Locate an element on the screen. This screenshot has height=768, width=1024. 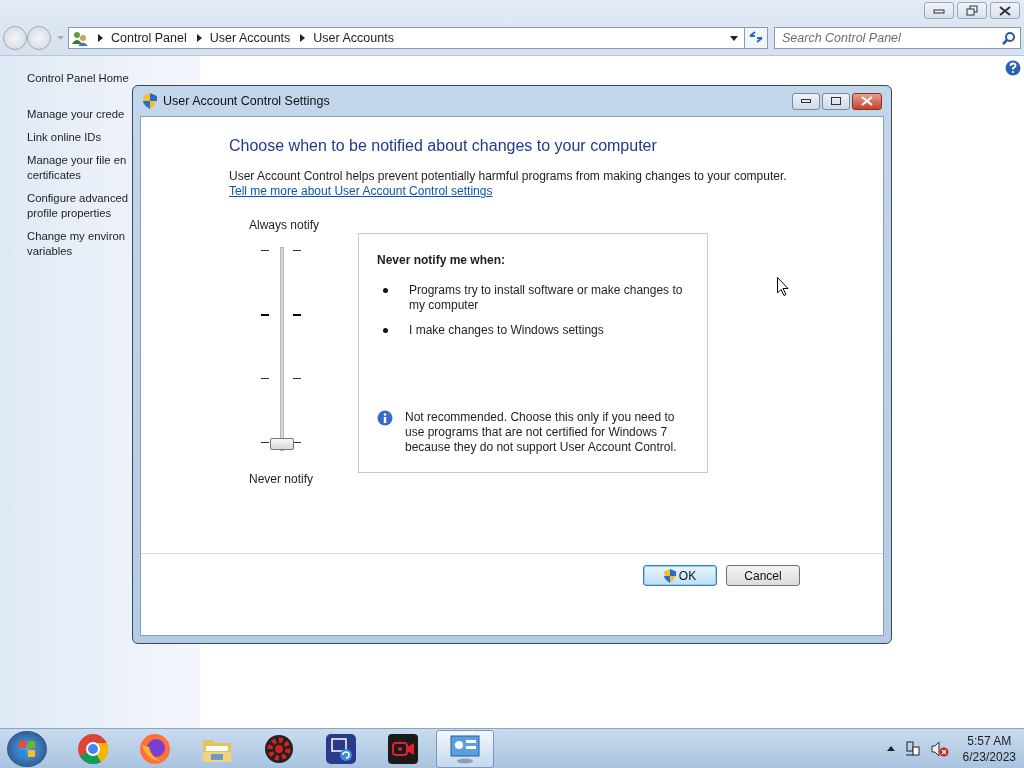
sidebar-link: Manage your file en certificates is located at coordinates (77, 168).